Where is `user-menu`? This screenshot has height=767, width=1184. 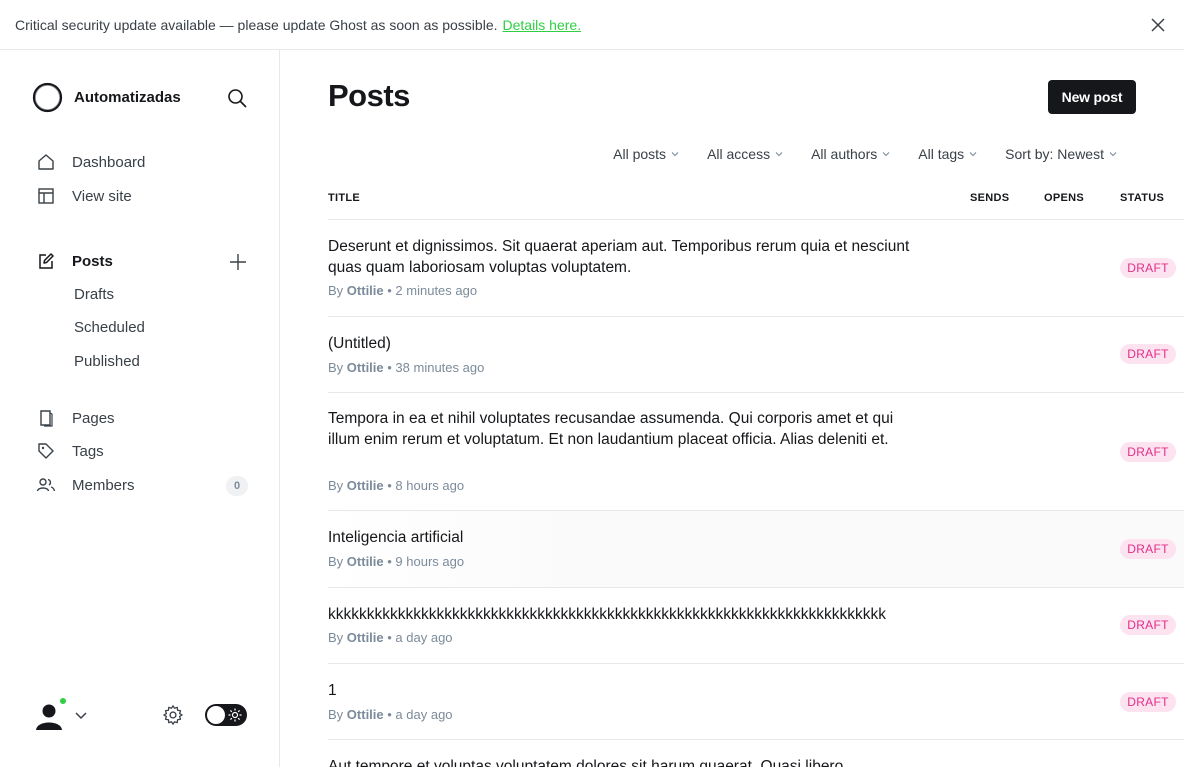 user-menu is located at coordinates (60, 714).